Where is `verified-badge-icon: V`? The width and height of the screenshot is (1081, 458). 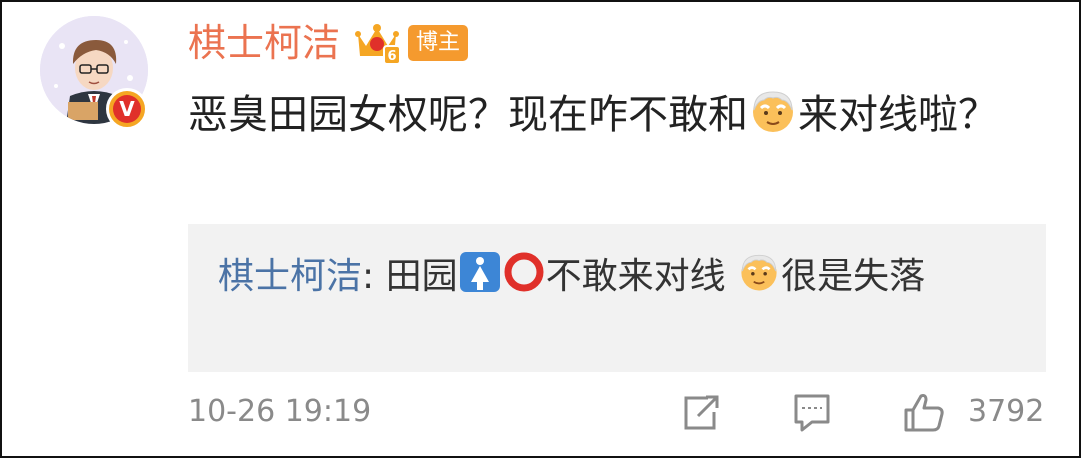 verified-badge-icon: V is located at coordinates (127, 109).